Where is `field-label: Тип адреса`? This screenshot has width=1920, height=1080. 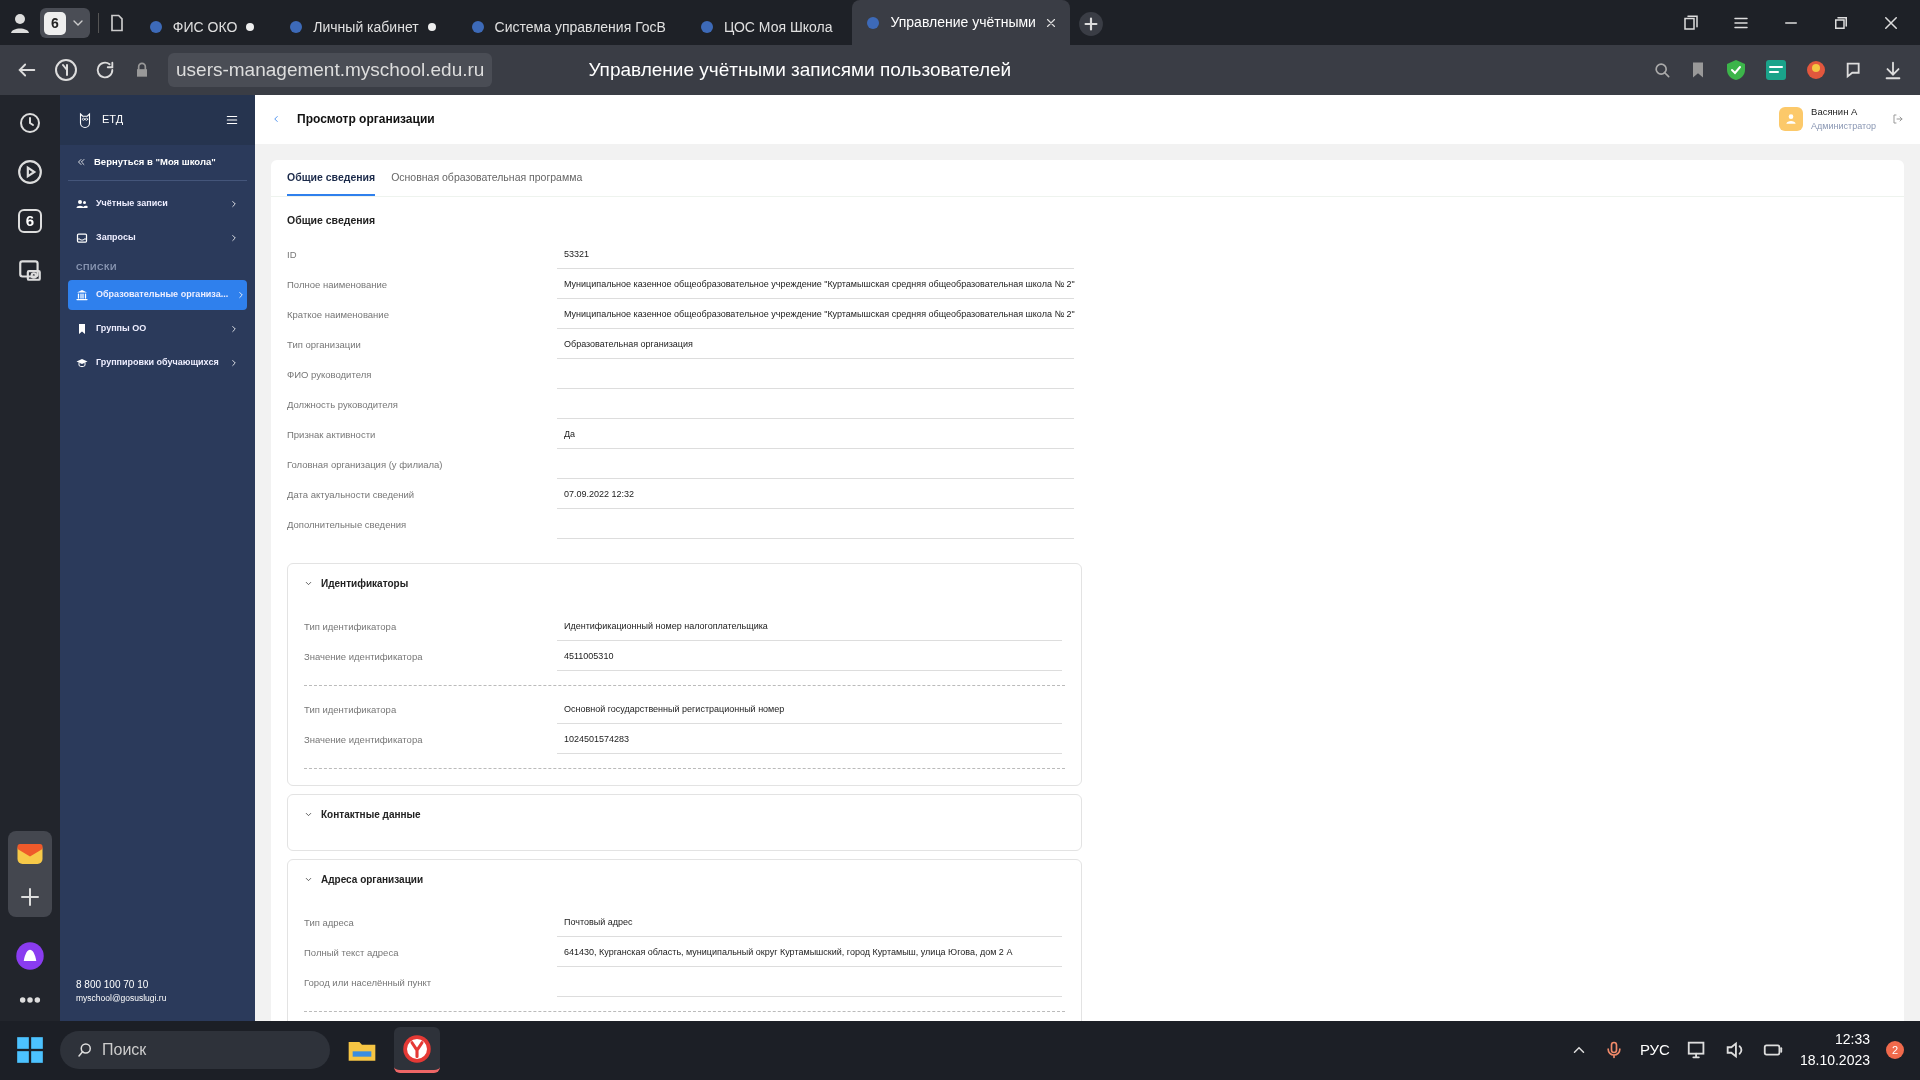
field-label: Тип адреса is located at coordinates (329, 923).